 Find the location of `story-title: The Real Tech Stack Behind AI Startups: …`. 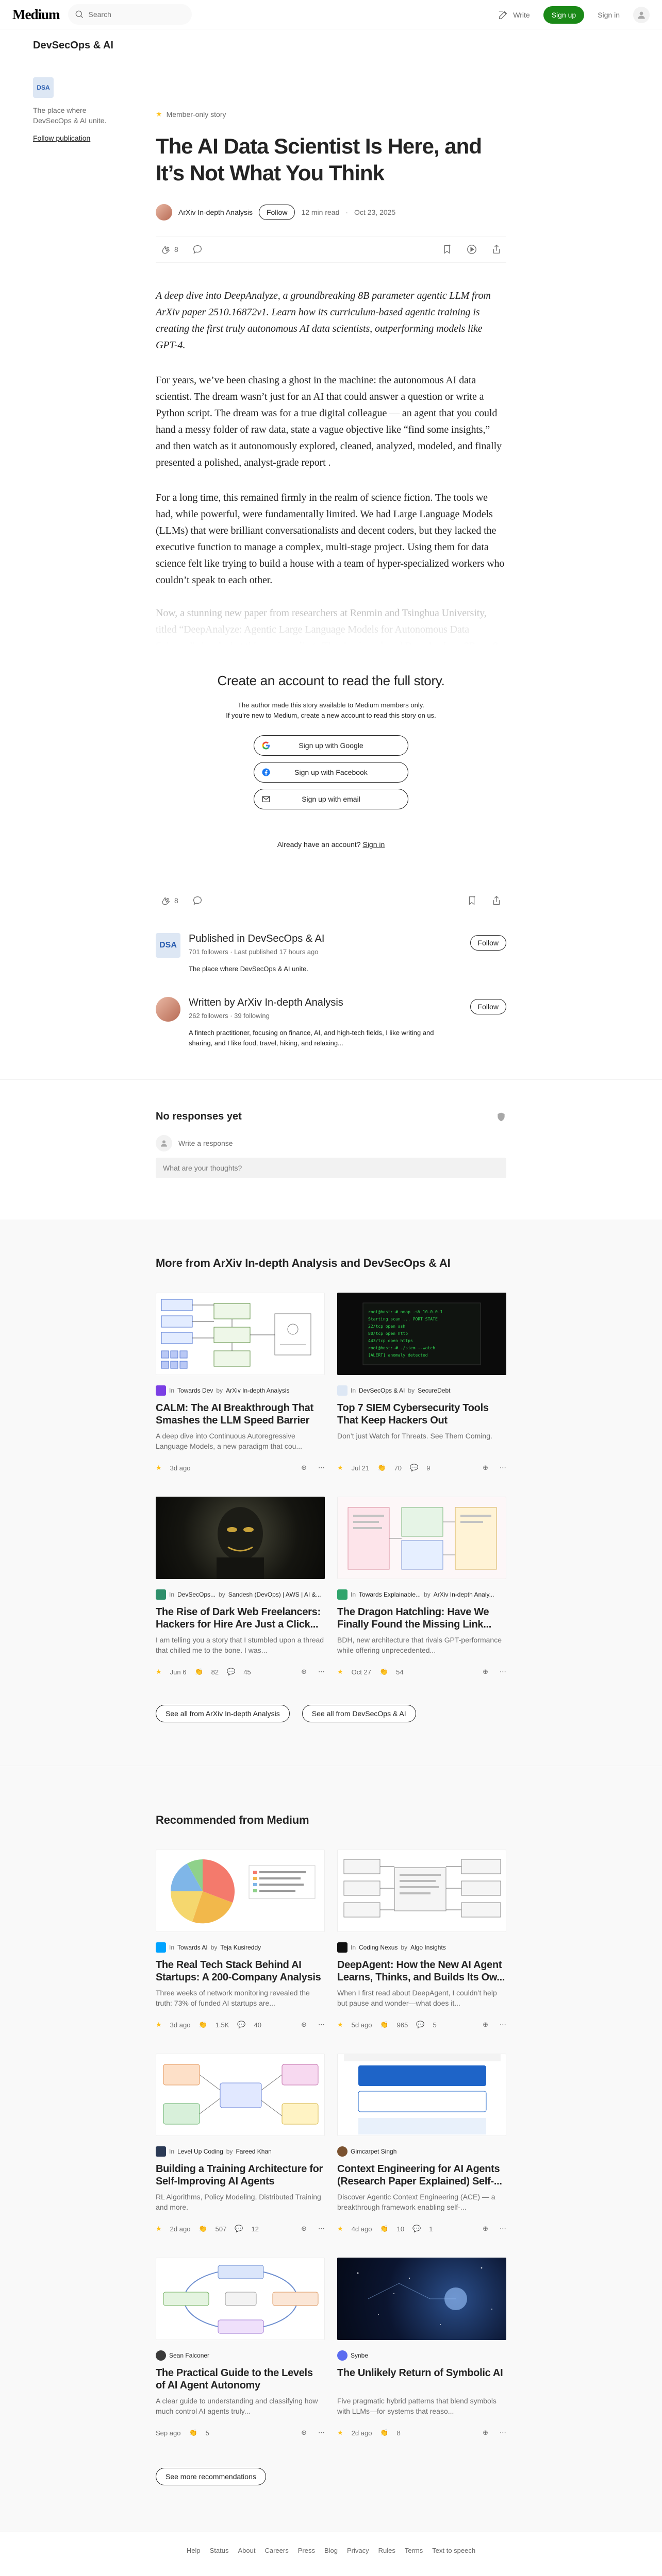

story-title: The Real Tech Stack Behind AI Startups: … is located at coordinates (241, 1972).